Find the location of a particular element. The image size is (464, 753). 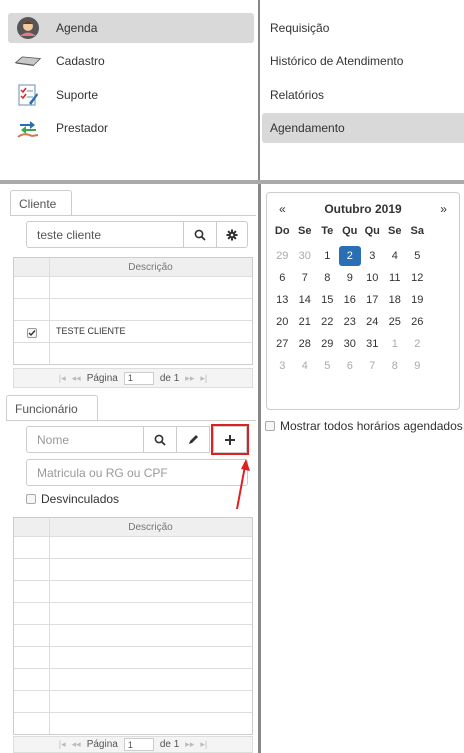

desvinculados-toggle: Desvinculados is located at coordinates (72, 499).